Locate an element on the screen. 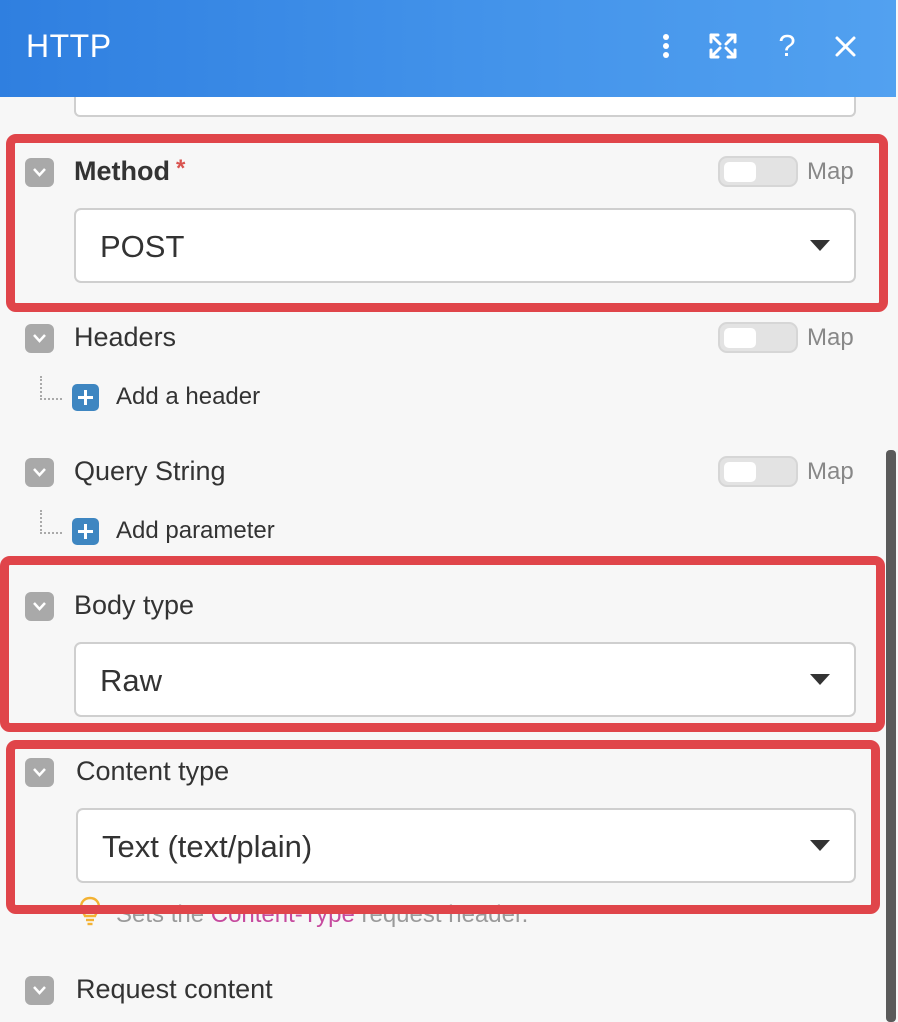 This screenshot has height=1022, width=898. method-label-text: Method is located at coordinates (122, 171).